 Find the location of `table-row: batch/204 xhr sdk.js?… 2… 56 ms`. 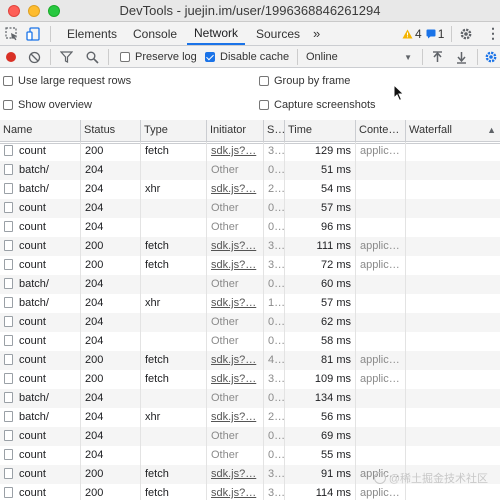

table-row: batch/204 xhr sdk.js?… 2… 56 ms is located at coordinates (250, 417).